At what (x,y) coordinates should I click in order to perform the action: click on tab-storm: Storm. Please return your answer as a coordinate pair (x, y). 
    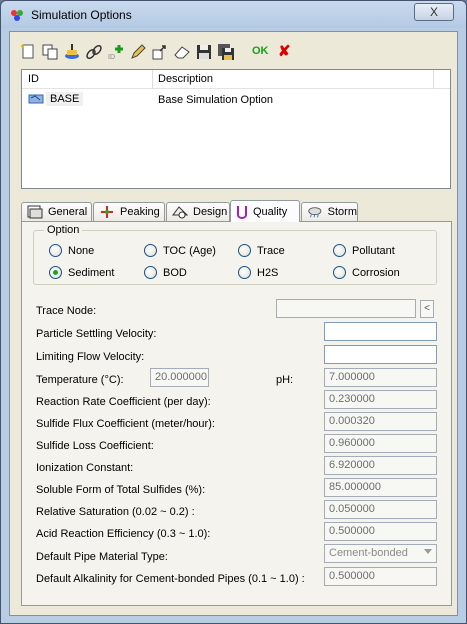
    Looking at the image, I should click on (329, 211).